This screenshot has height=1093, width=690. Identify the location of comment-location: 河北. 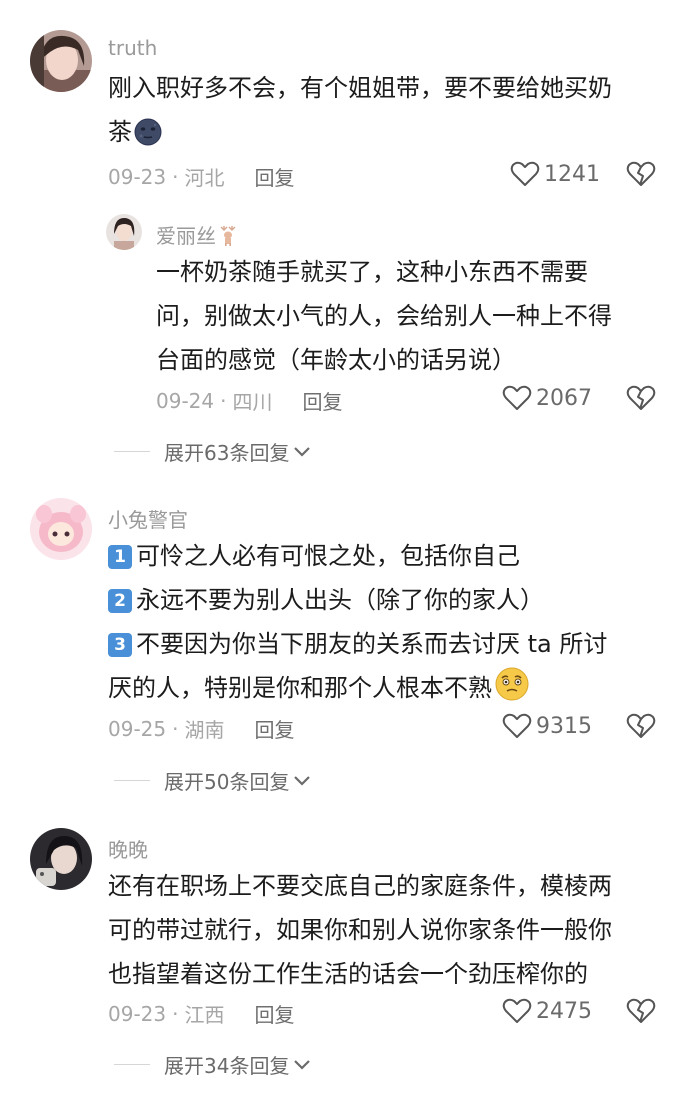
(204, 178).